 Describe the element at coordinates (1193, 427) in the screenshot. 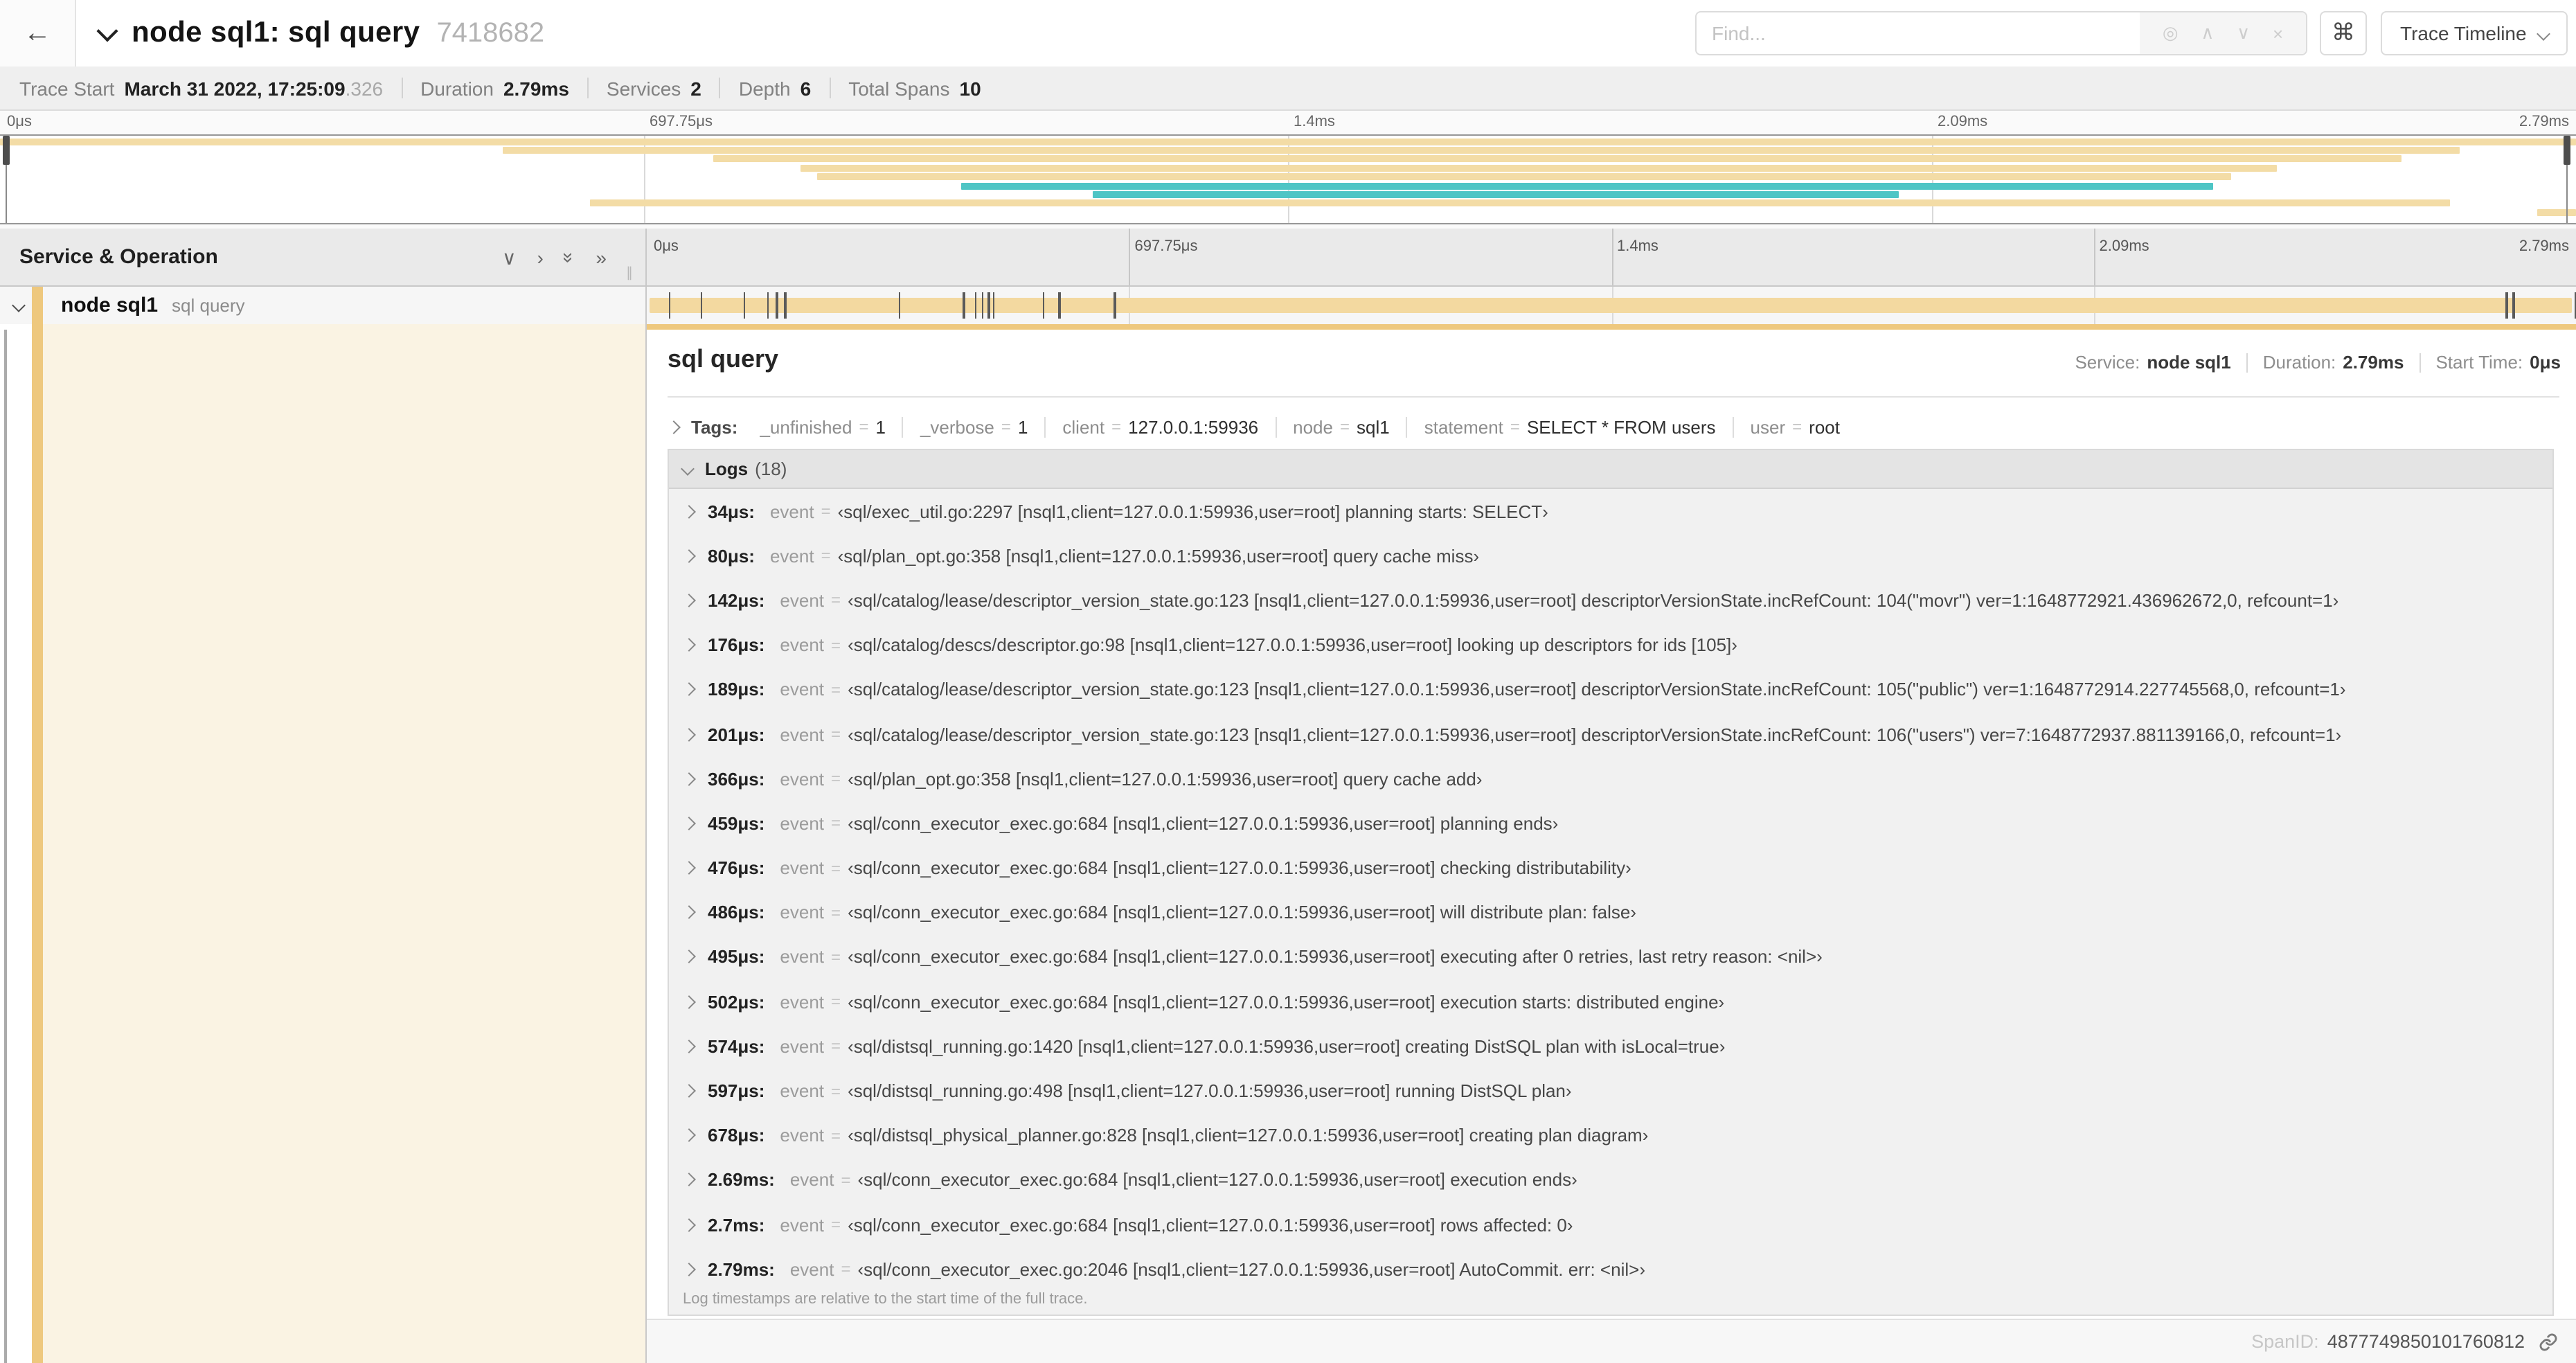

I see `tag-value: 127.0.0.1:59936` at that location.